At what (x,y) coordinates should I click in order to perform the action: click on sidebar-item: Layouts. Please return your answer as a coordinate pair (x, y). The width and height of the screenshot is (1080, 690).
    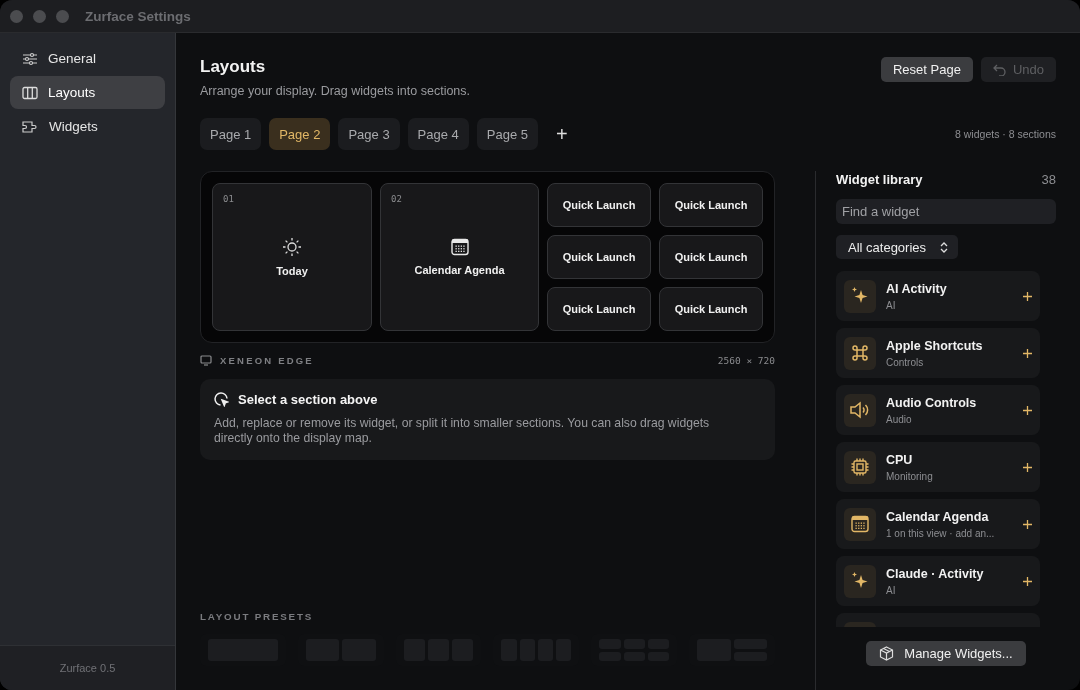
    Looking at the image, I should click on (87, 92).